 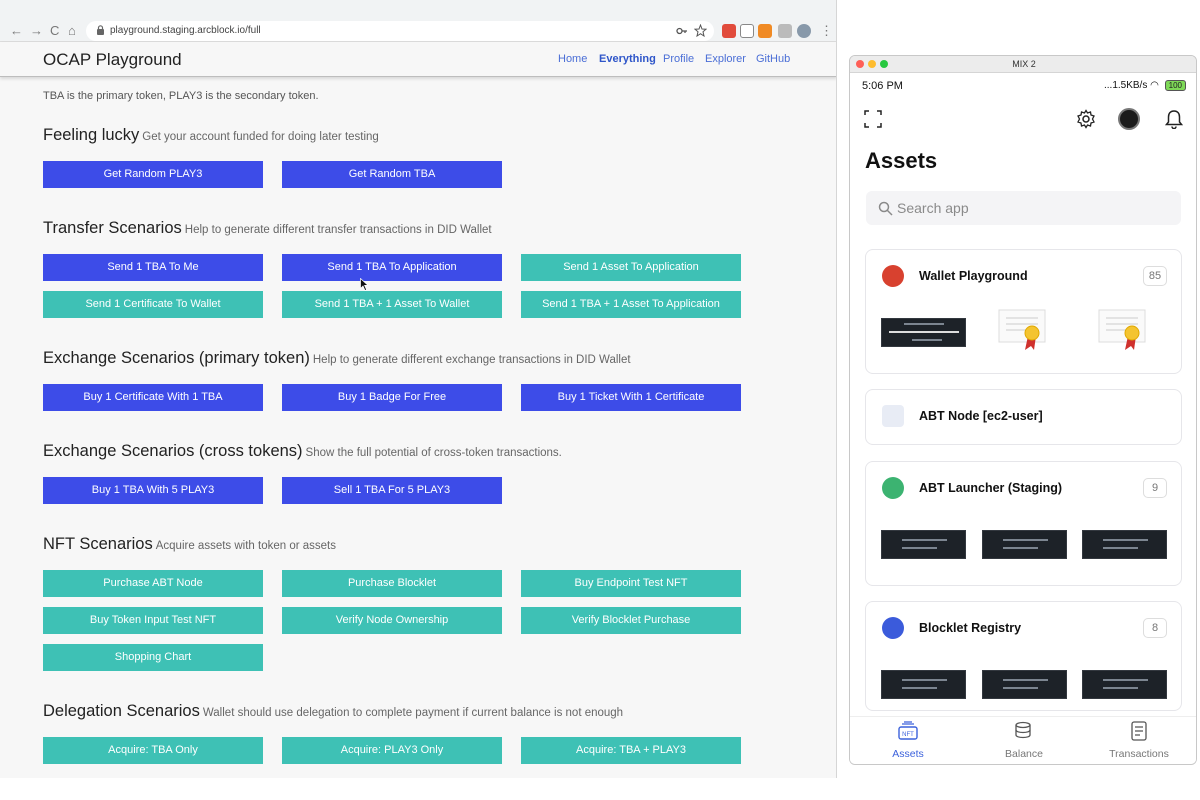 What do you see at coordinates (631, 620) in the screenshot?
I see `verify-blocklet-purchase-button: Verify Blocklet Purchase` at bounding box center [631, 620].